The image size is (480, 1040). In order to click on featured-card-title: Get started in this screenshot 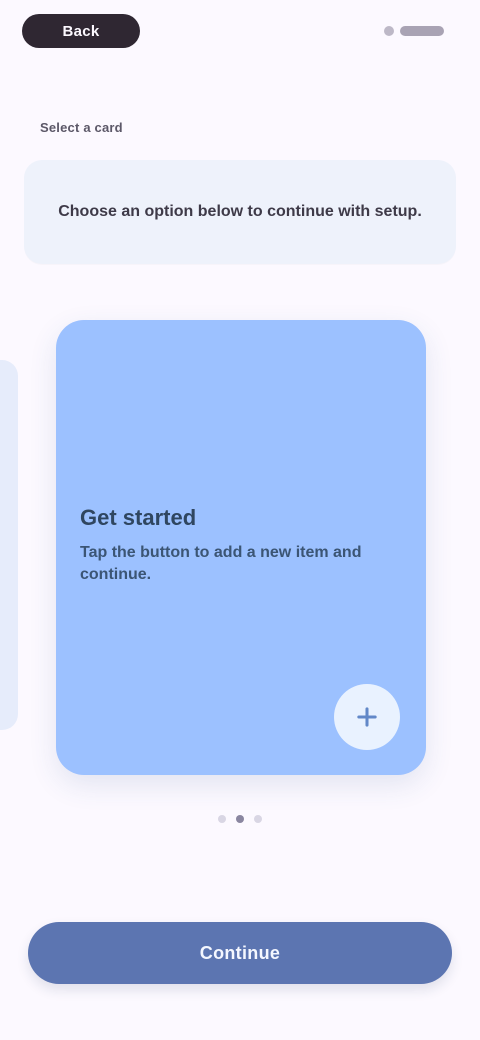, I will do `click(138, 517)`.